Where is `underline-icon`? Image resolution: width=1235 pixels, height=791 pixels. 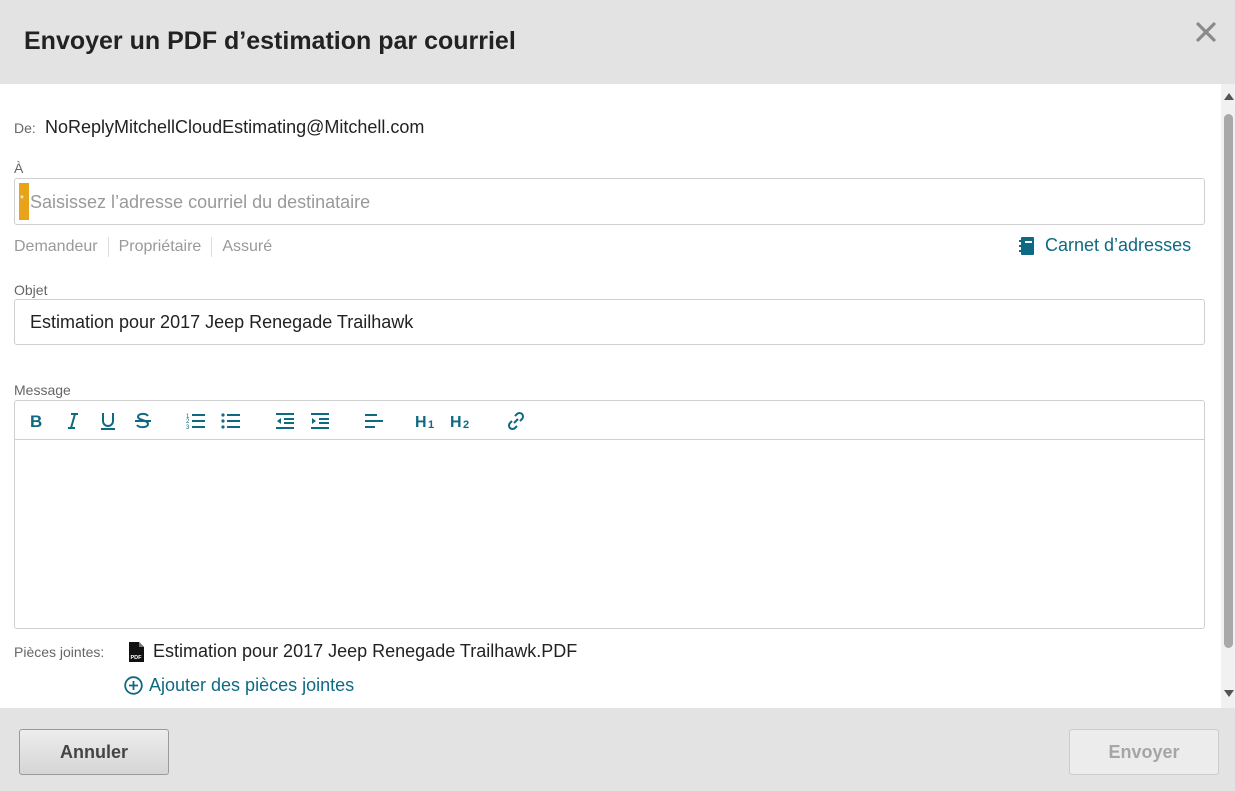 underline-icon is located at coordinates (108, 421).